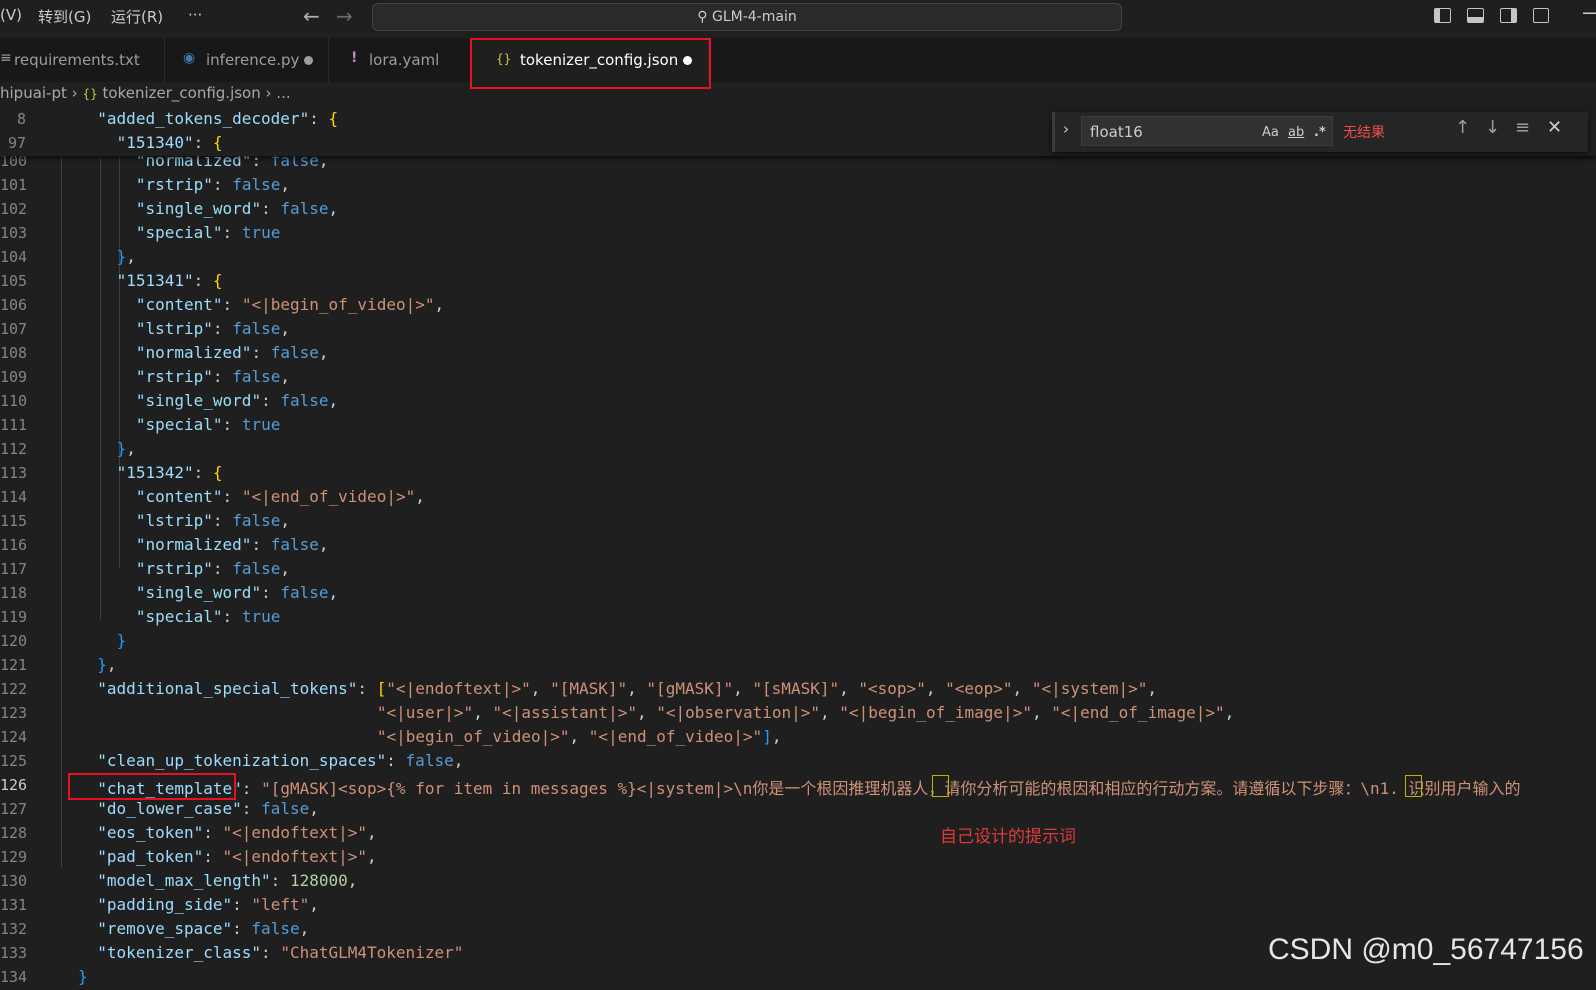 The height and width of the screenshot is (990, 1596). Describe the element at coordinates (798, 594) in the screenshot. I see `code-line: 118 "single_word": false,` at that location.